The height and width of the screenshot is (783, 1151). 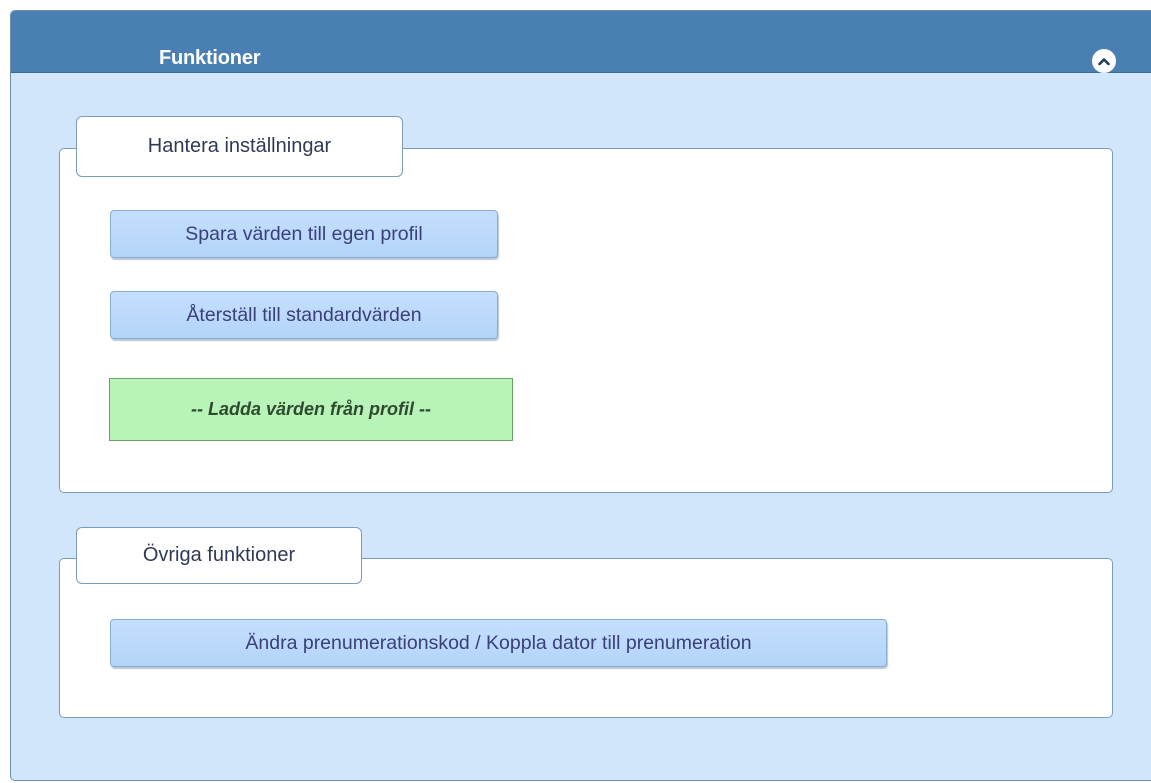 I want to click on chevron-up-icon, so click(x=1104, y=61).